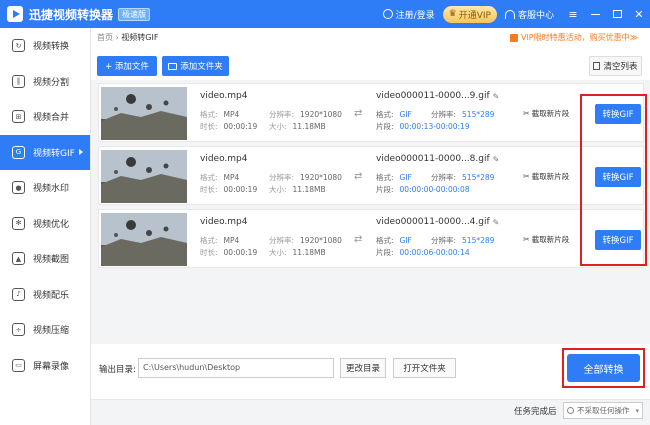 The height and width of the screenshot is (425, 650). Describe the element at coordinates (45, 117) in the screenshot. I see `sidebar-item-video-merge: ⊞ 视频合并` at that location.